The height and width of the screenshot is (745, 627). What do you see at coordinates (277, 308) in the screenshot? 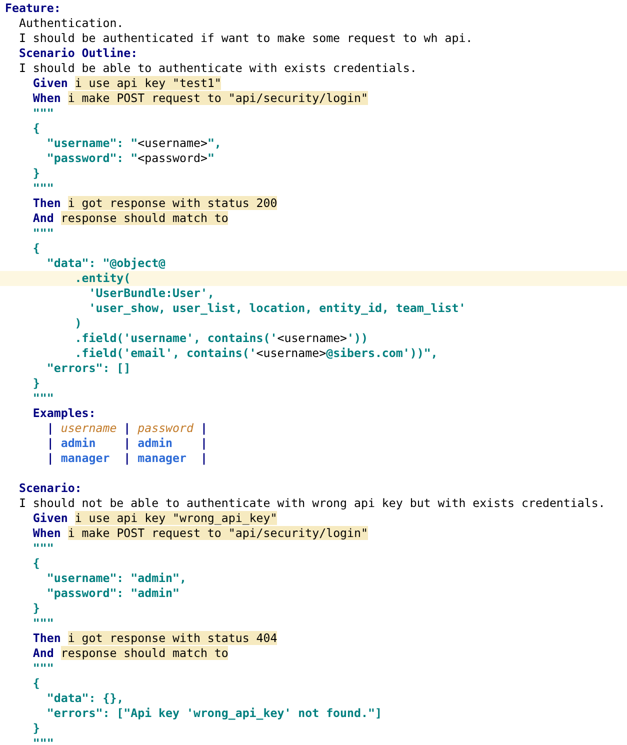
I see `code-line: 'user_show, user_list, location, entity_id, team_list'` at bounding box center [277, 308].